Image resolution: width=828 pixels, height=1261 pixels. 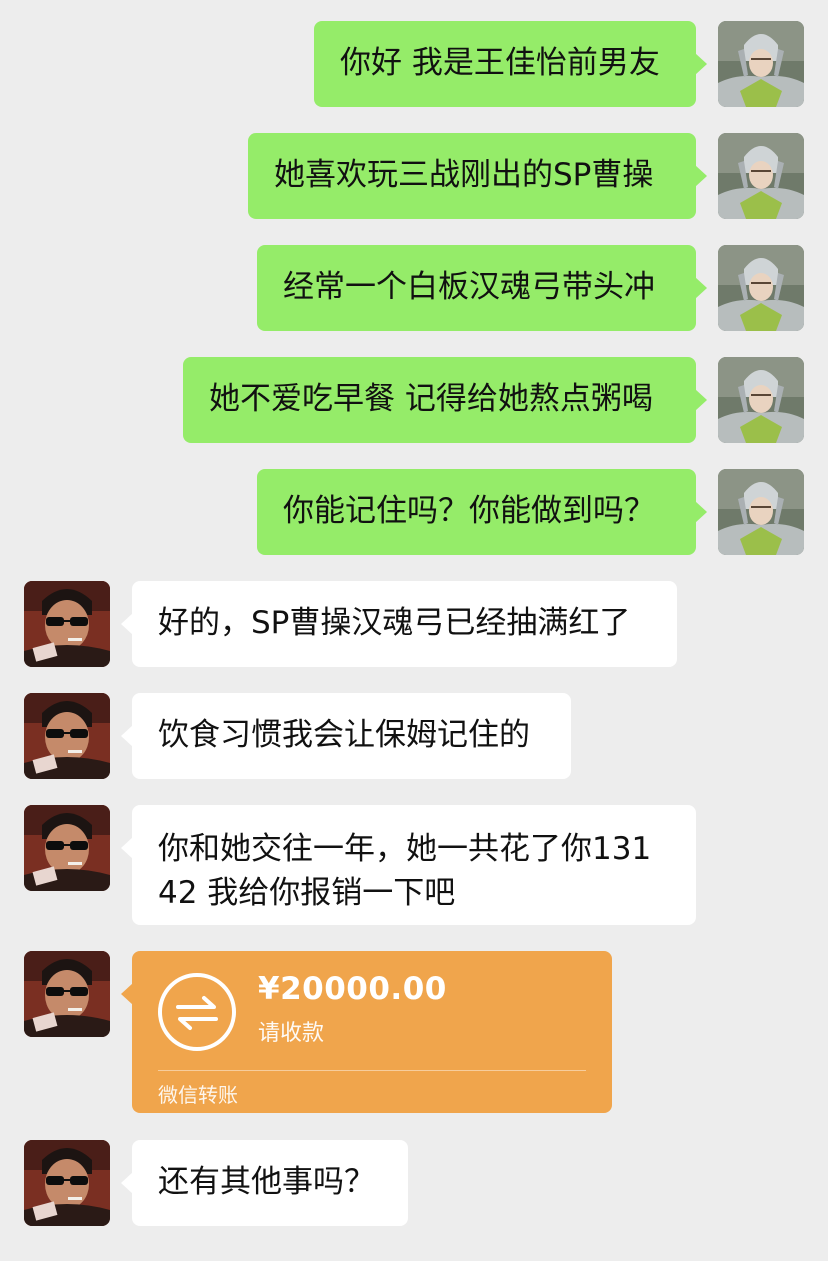 What do you see at coordinates (469, 287) in the screenshot?
I see `message-text: 经常一个白板汉魂弓带头冲` at bounding box center [469, 287].